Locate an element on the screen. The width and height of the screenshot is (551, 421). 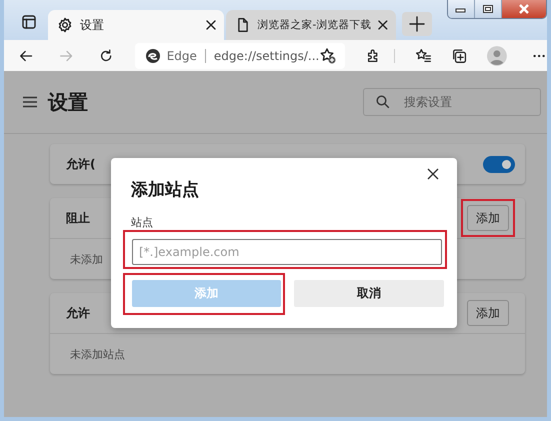
field-label: 站点 is located at coordinates (142, 222).